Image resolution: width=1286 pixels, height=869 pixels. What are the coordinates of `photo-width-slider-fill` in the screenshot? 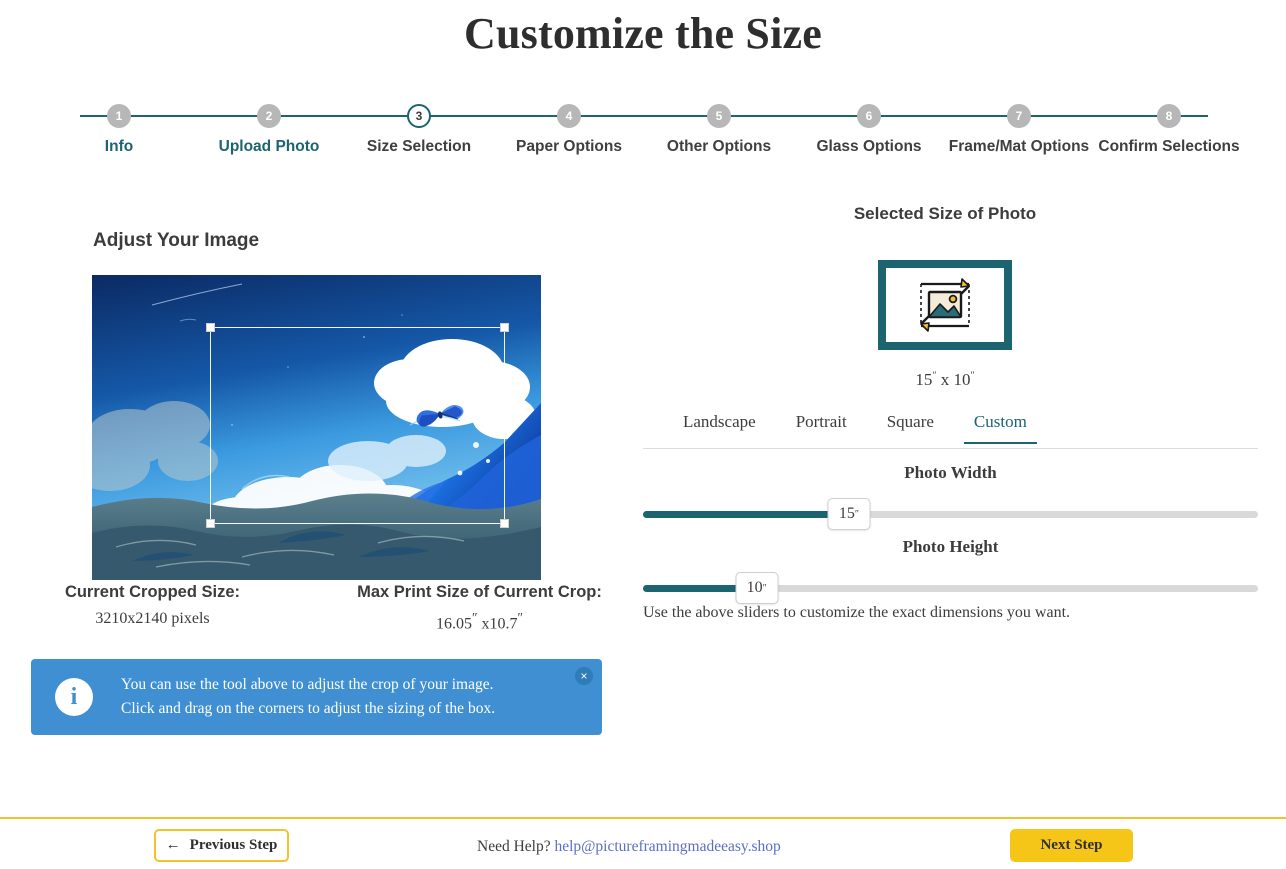 It's located at (746, 514).